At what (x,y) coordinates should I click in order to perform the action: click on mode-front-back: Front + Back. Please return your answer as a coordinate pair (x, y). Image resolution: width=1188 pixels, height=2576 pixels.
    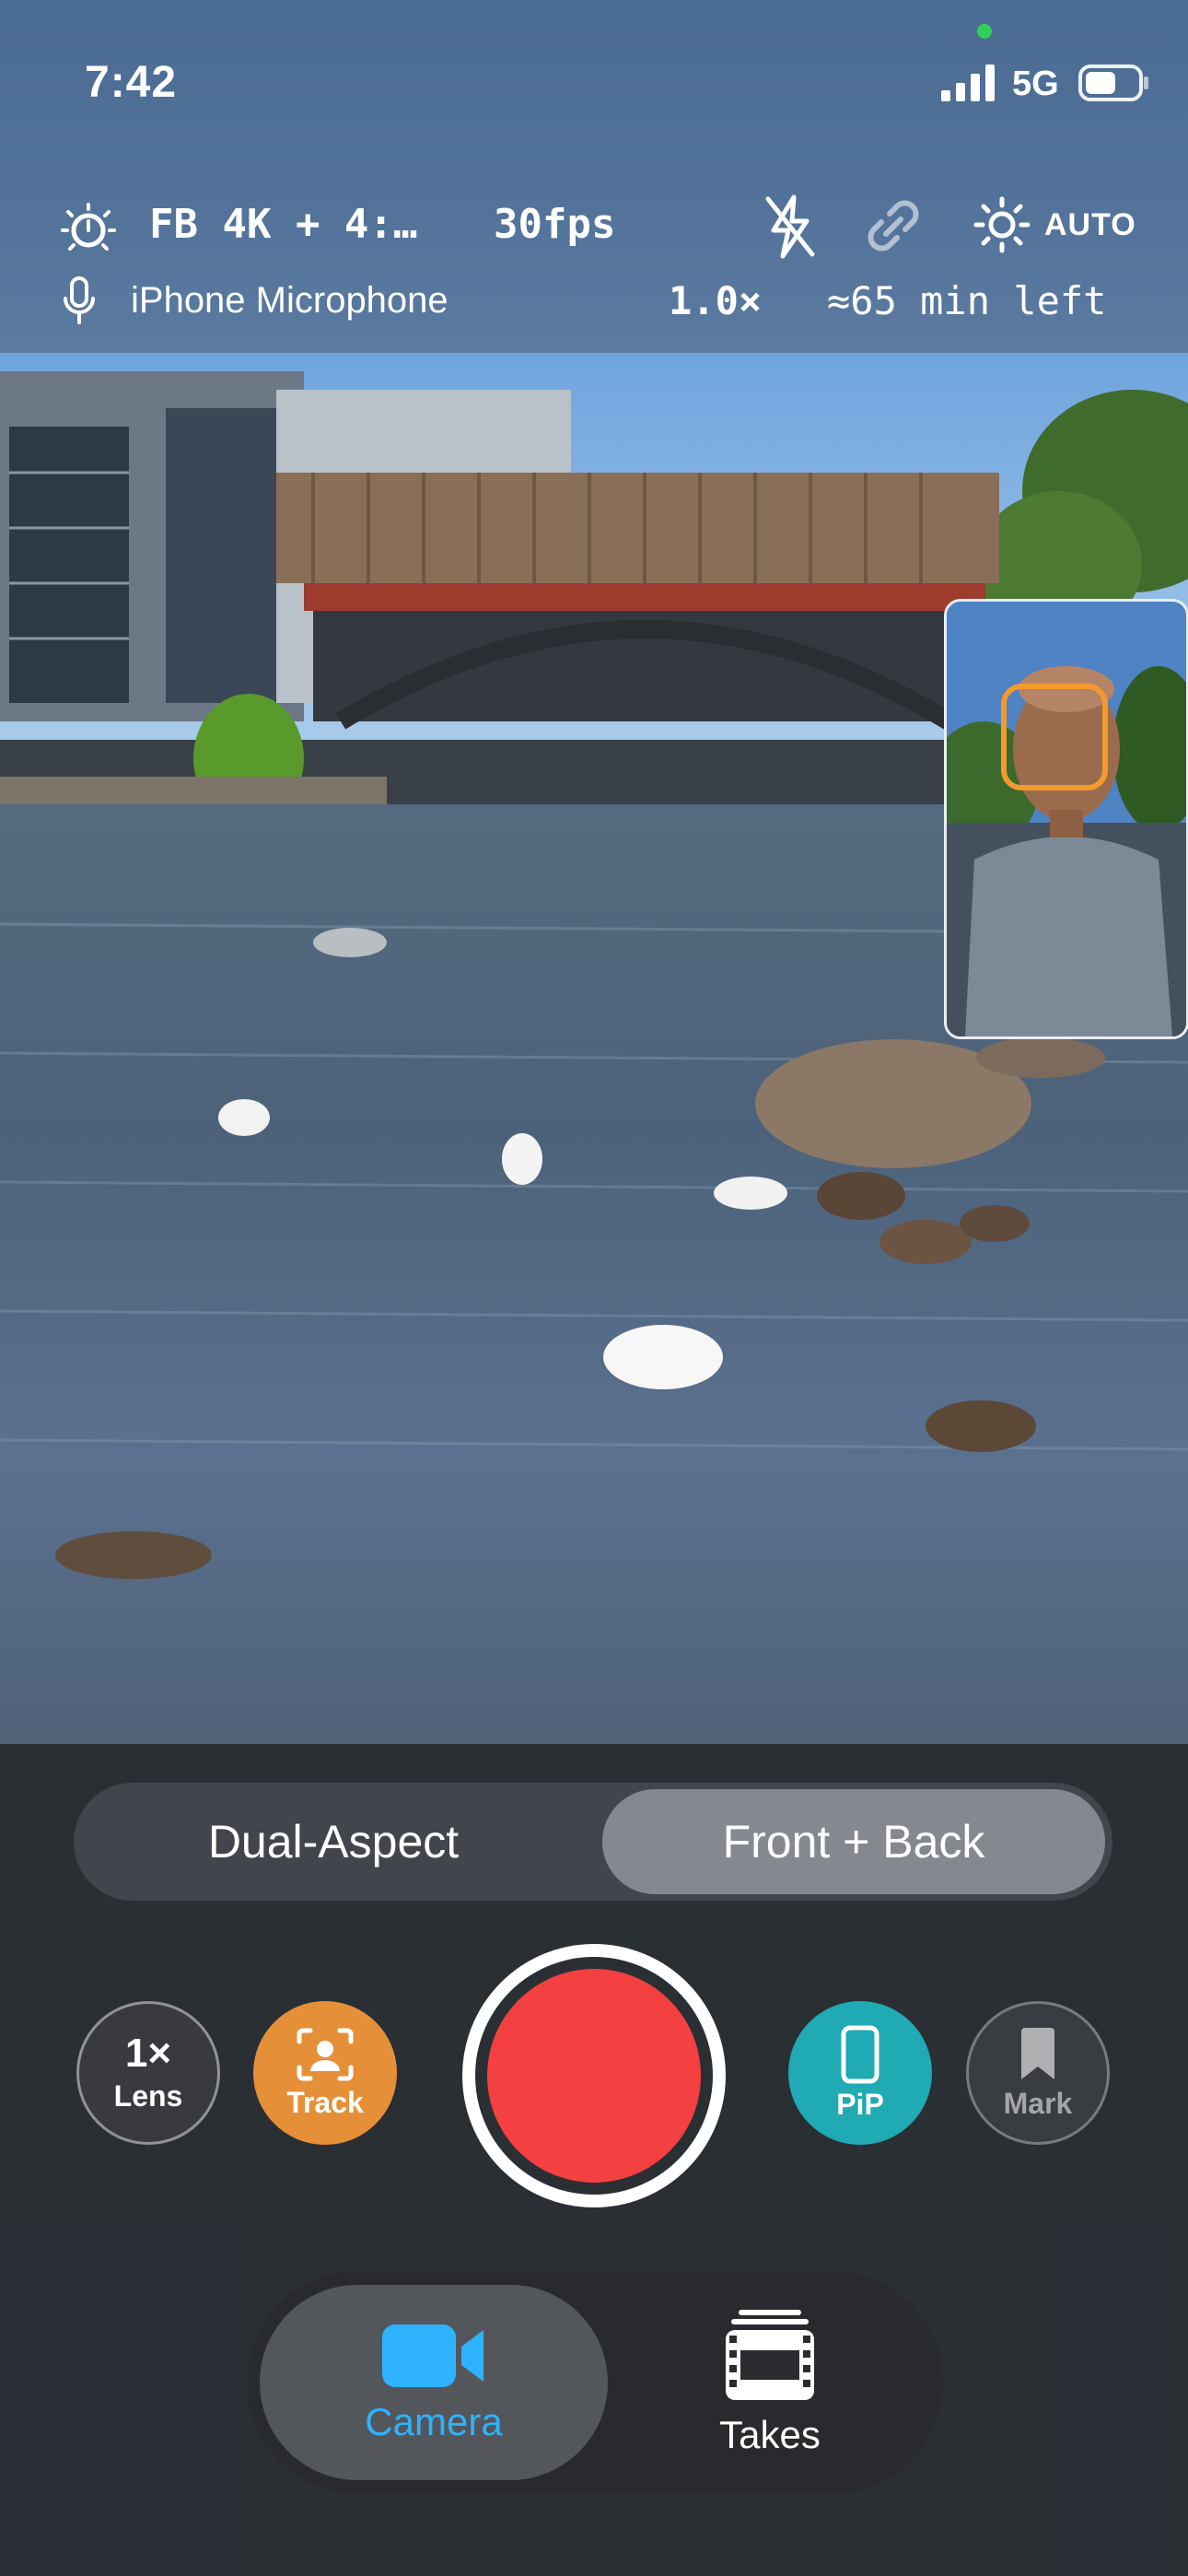
    Looking at the image, I should click on (853, 1841).